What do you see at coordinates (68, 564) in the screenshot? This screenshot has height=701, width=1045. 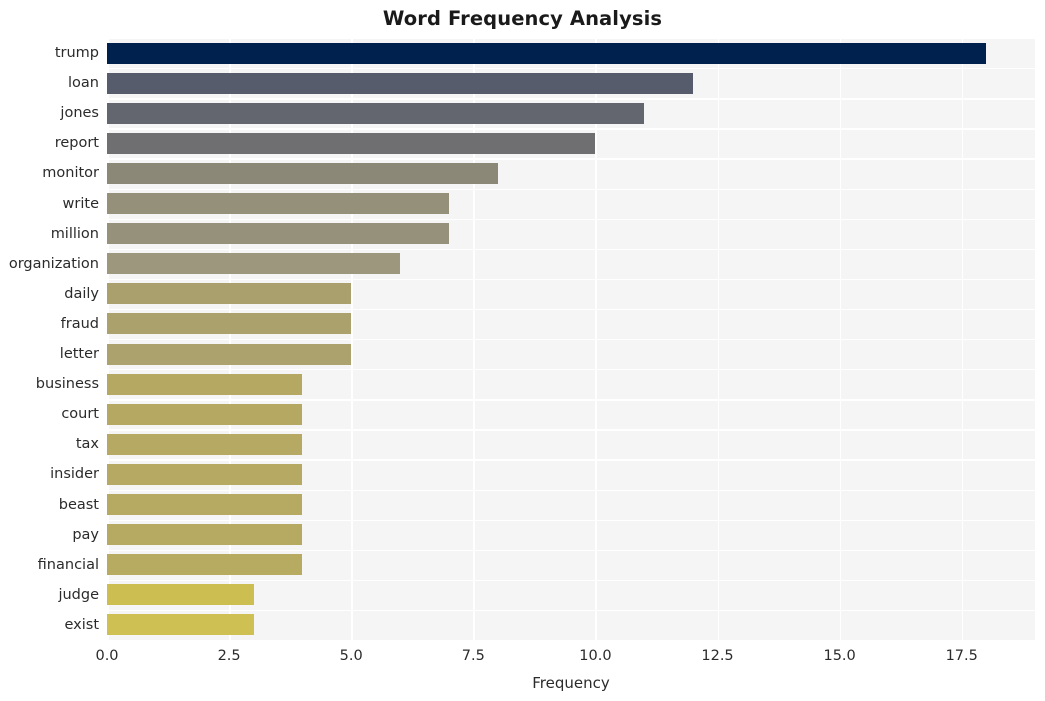 I see `y-tick-label-financial: financial` at bounding box center [68, 564].